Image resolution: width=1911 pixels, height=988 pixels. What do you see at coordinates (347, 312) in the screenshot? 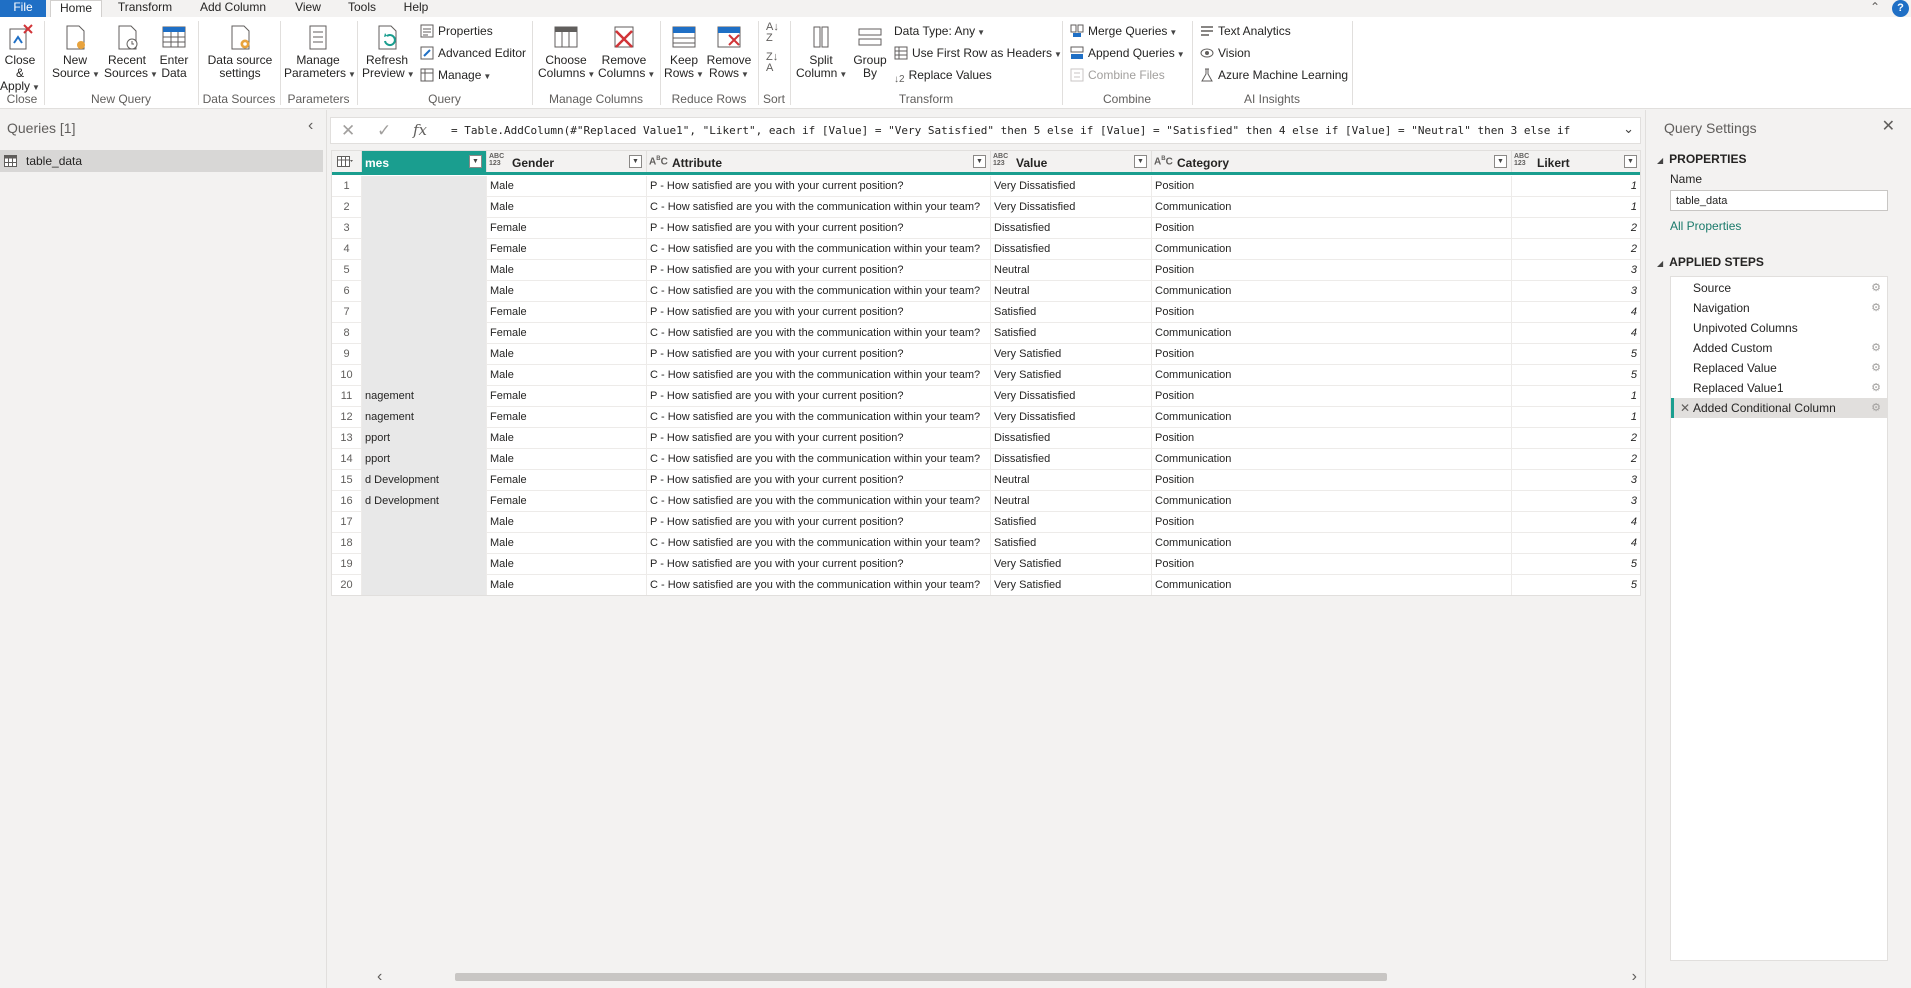
I see `row-number: 7` at bounding box center [347, 312].